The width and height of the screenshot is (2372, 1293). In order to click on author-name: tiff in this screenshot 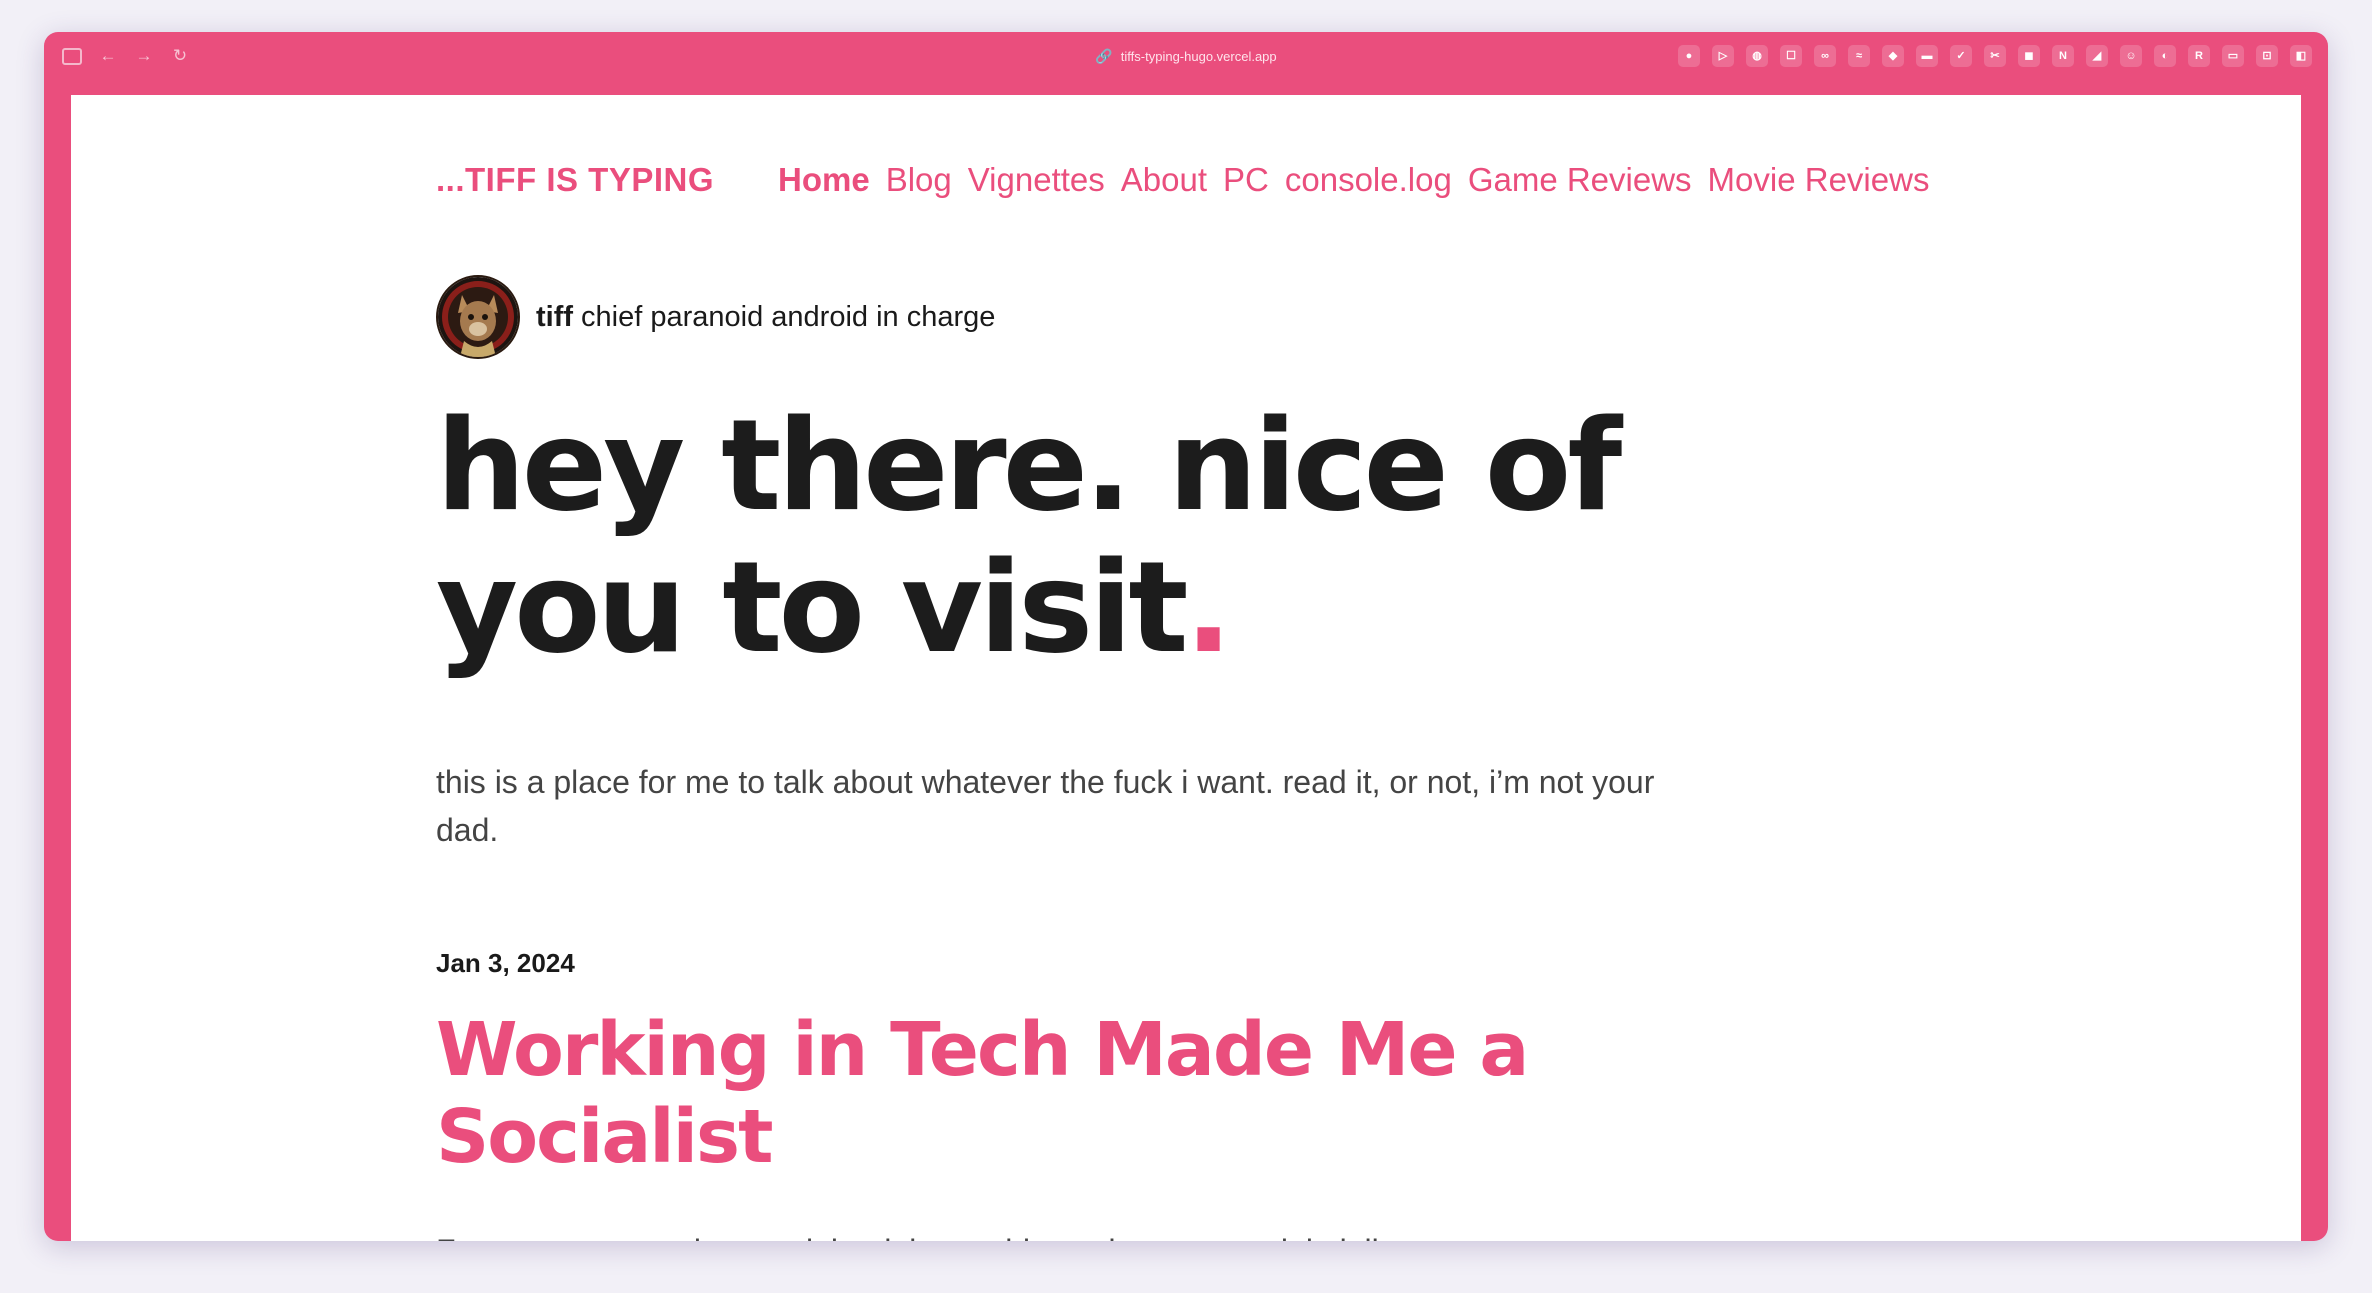, I will do `click(555, 316)`.